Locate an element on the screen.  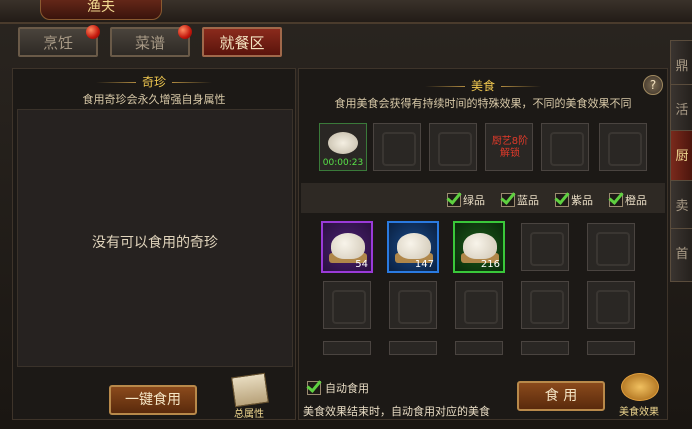
filter-orange-checkbox is located at coordinates (616, 200).